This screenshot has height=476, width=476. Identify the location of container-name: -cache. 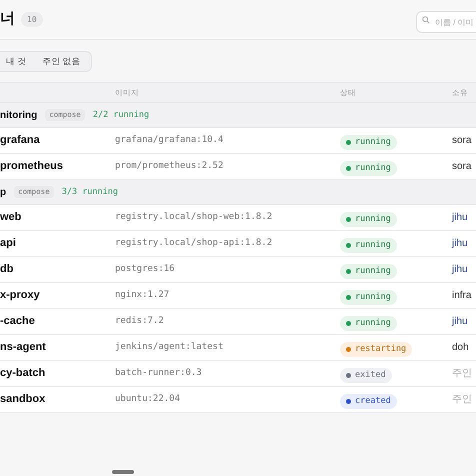
(18, 322).